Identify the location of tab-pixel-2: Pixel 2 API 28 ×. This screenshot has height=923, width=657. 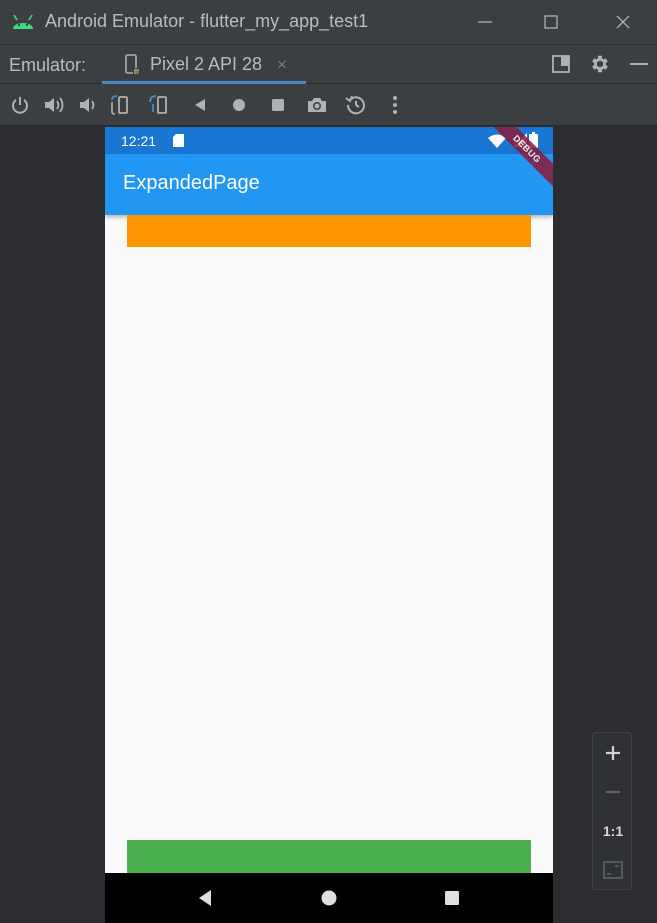
(204, 65).